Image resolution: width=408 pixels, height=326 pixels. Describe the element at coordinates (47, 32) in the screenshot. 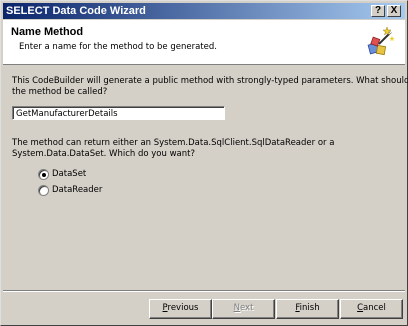

I see `page-title: Name Method` at that location.